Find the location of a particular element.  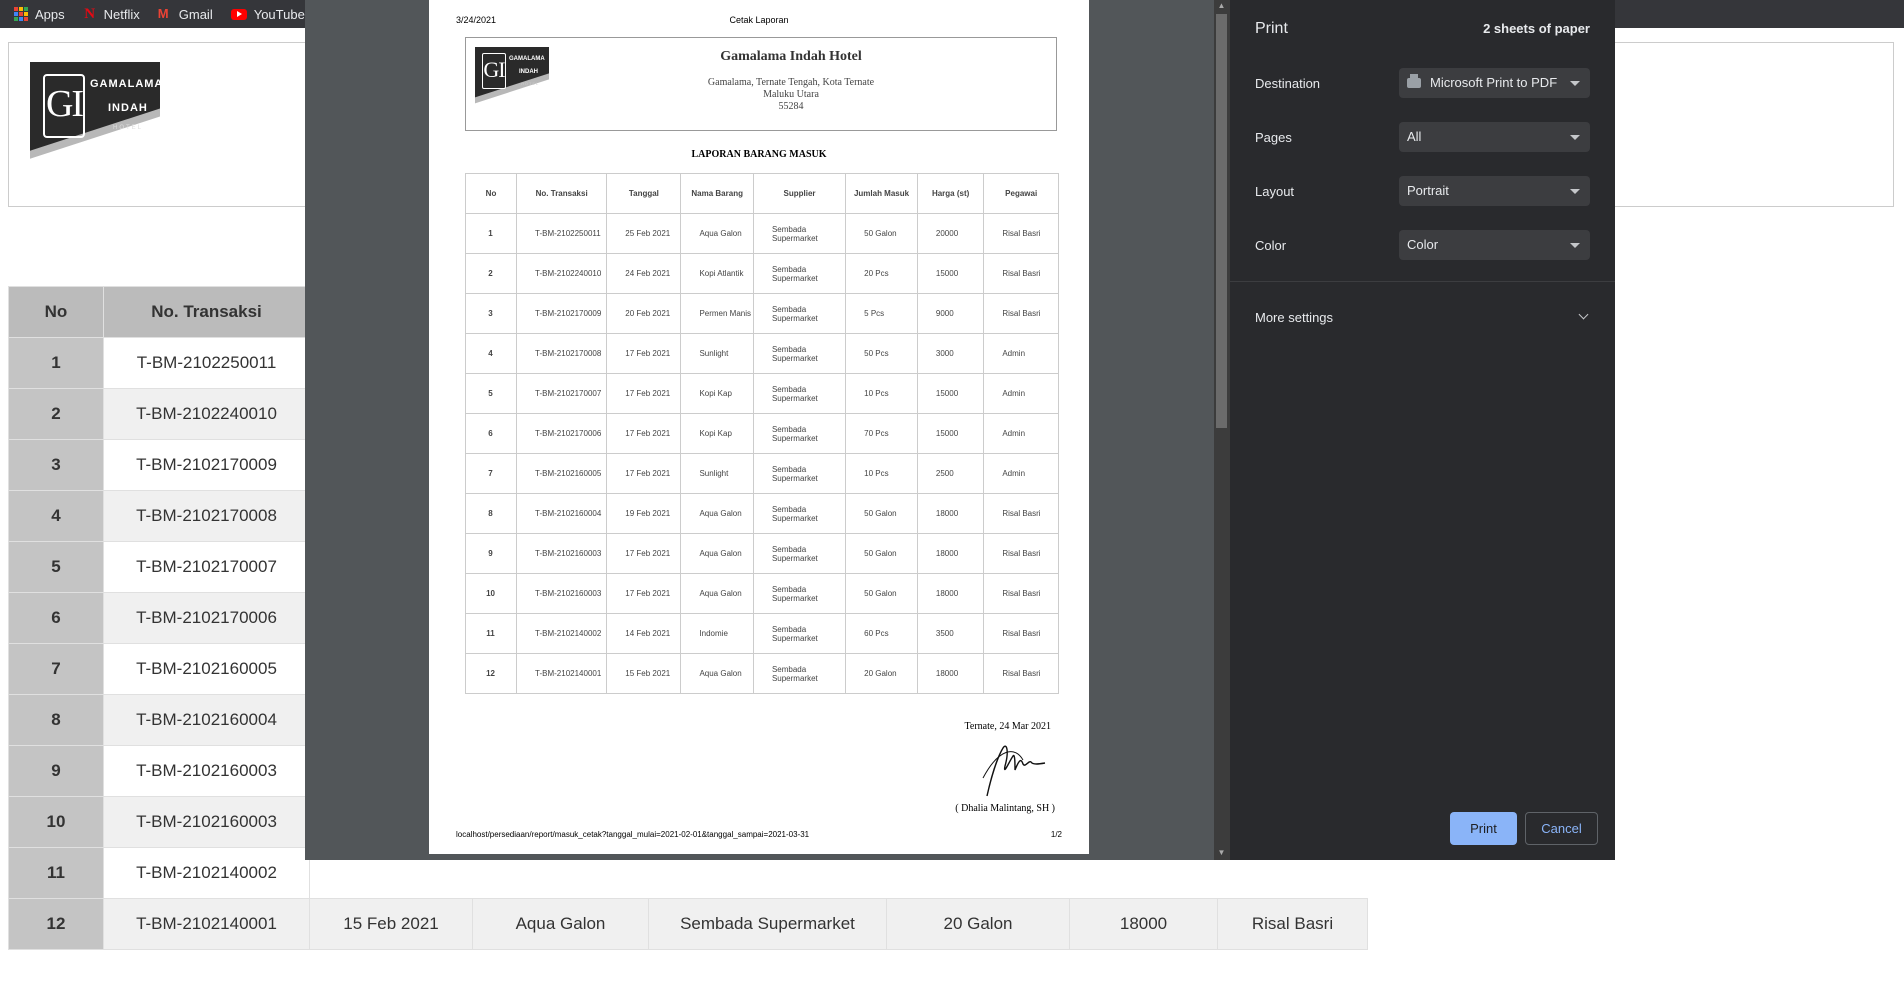

cancel-button: Cancel is located at coordinates (1561, 828).